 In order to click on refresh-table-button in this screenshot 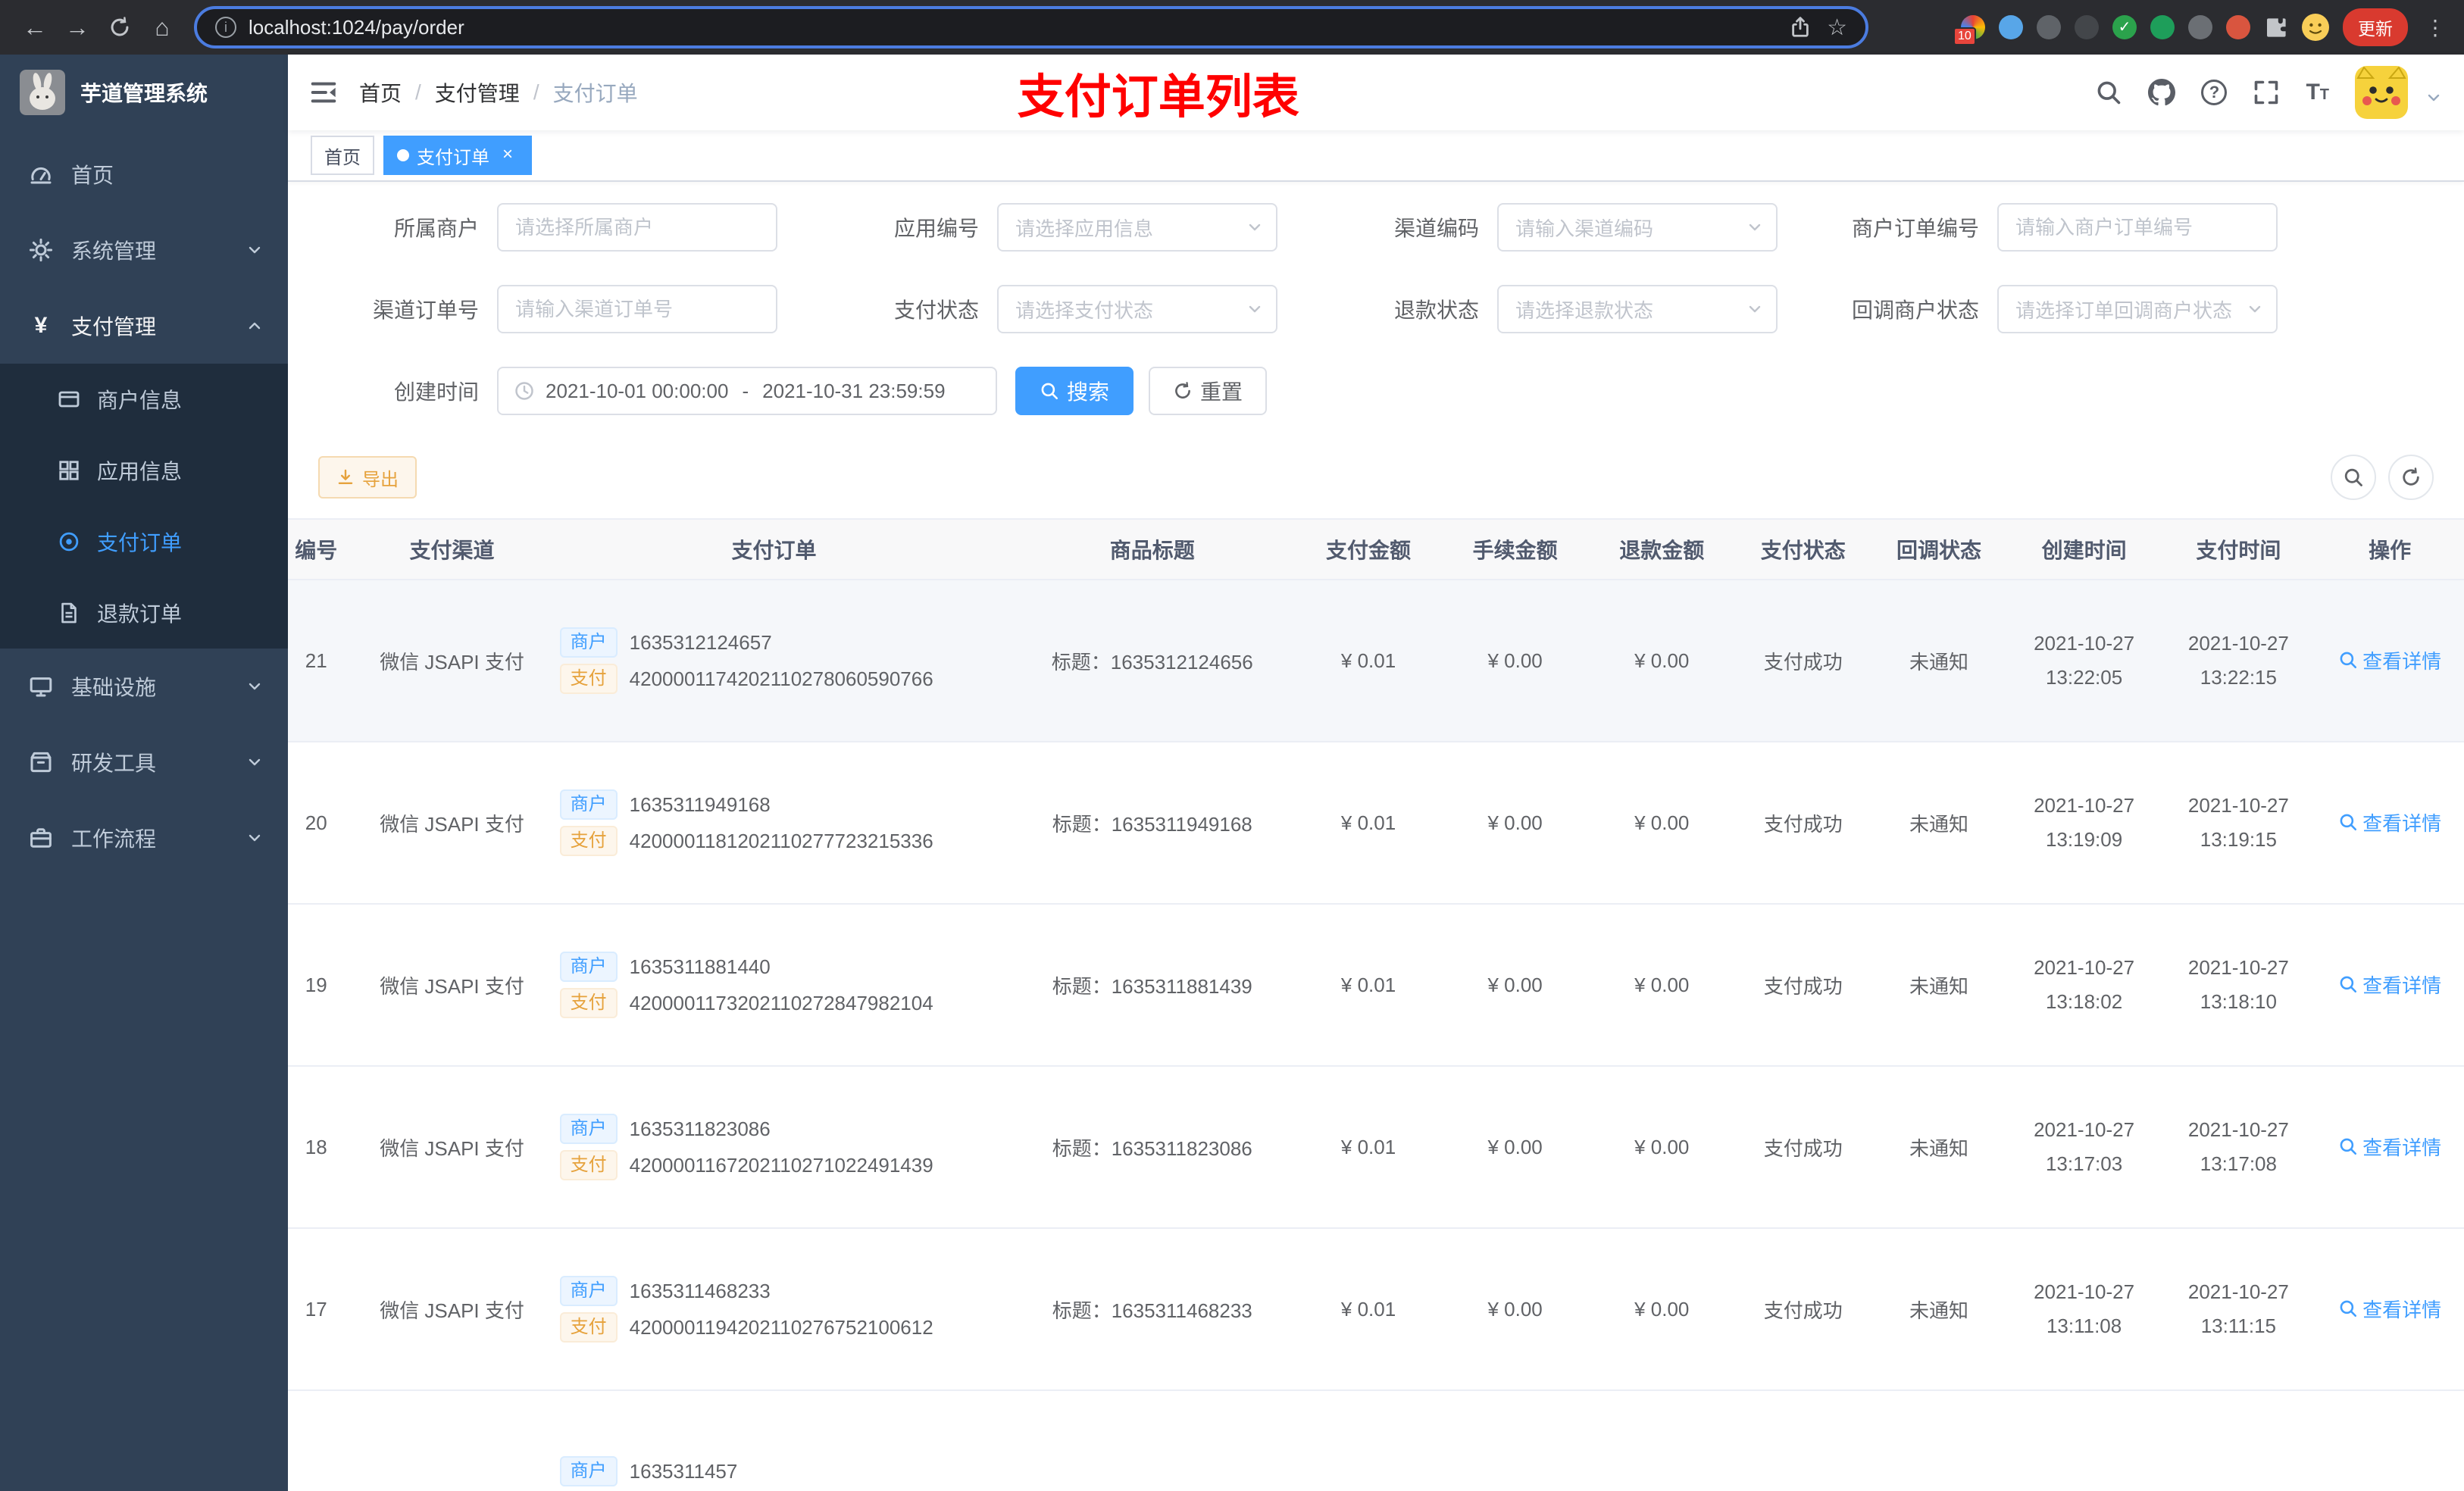, I will do `click(2411, 477)`.